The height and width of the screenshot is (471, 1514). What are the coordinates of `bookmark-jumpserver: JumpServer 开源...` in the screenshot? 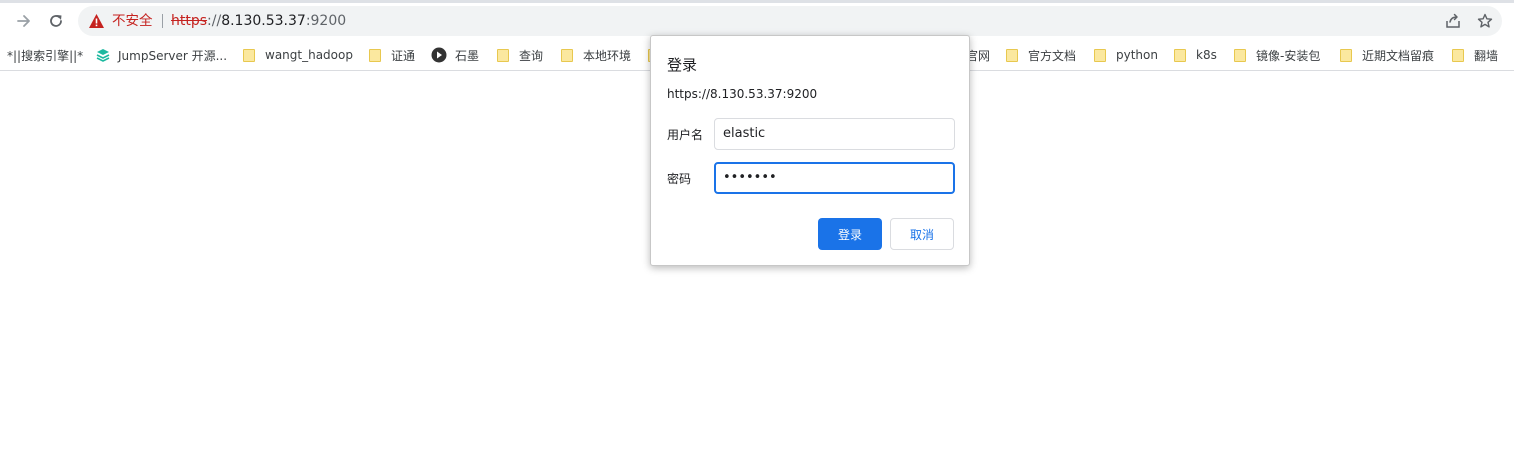 It's located at (161, 55).